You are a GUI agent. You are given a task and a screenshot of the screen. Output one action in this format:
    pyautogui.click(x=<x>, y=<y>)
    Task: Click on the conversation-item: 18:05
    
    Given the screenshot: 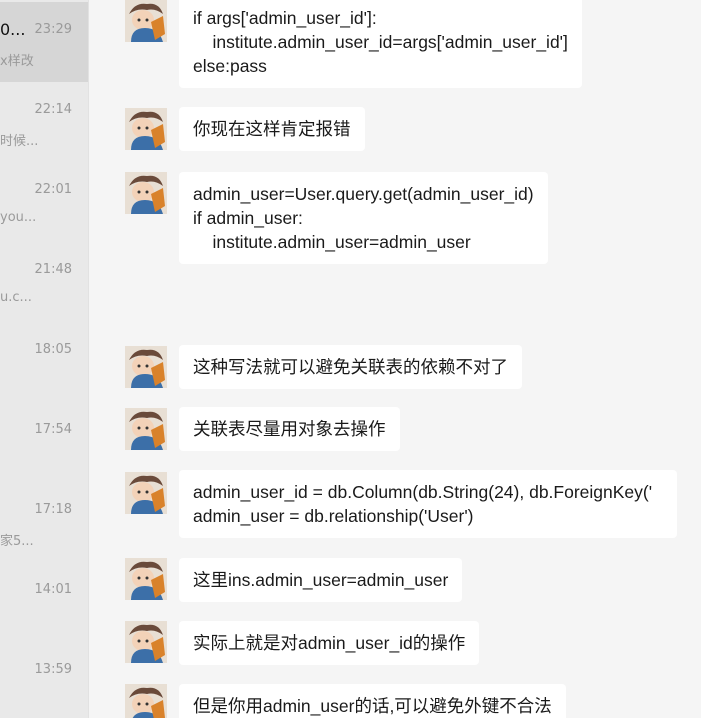 What is the action you would take?
    pyautogui.click(x=44, y=362)
    